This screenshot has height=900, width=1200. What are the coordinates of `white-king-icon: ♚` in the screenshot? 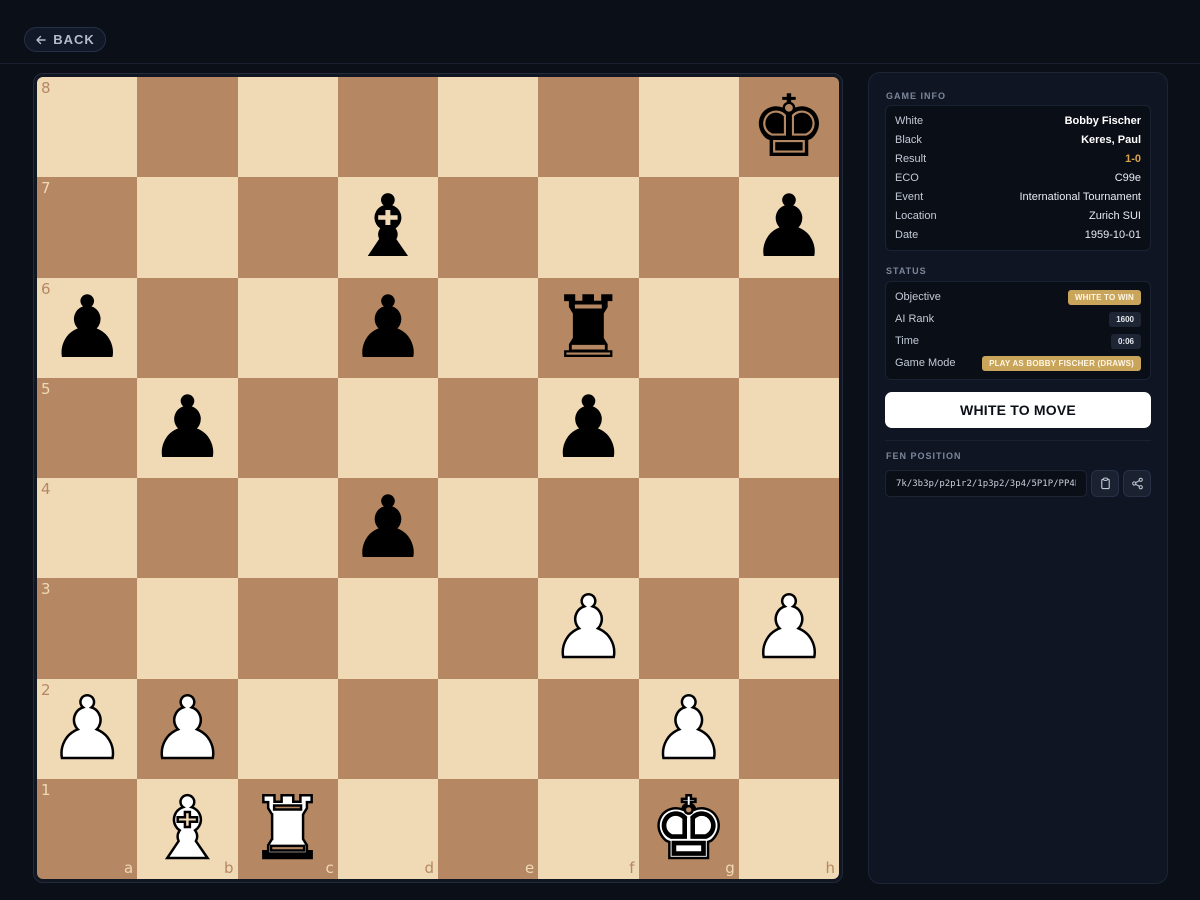 It's located at (689, 829).